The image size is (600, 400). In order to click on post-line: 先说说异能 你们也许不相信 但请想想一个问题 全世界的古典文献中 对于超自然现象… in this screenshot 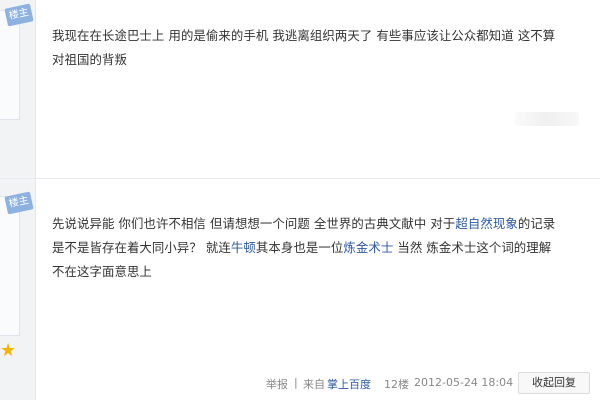, I will do `click(303, 224)`.